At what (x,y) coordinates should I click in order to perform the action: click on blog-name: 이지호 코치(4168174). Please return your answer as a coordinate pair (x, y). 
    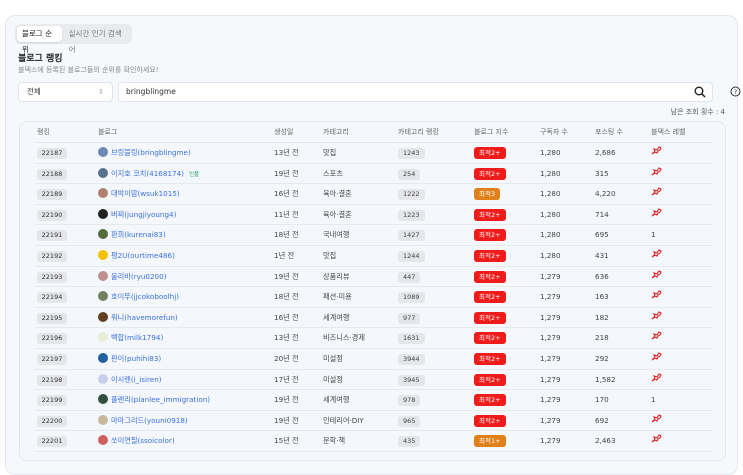
    Looking at the image, I should click on (147, 173).